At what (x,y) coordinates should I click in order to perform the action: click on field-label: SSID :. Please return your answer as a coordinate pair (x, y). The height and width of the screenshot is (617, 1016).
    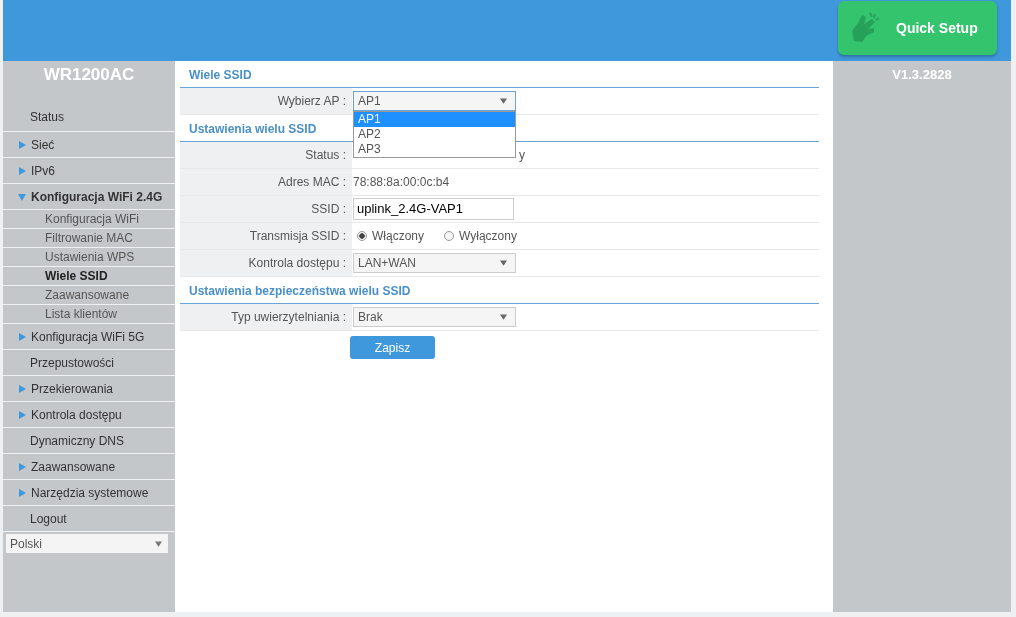
    Looking at the image, I should click on (328, 209).